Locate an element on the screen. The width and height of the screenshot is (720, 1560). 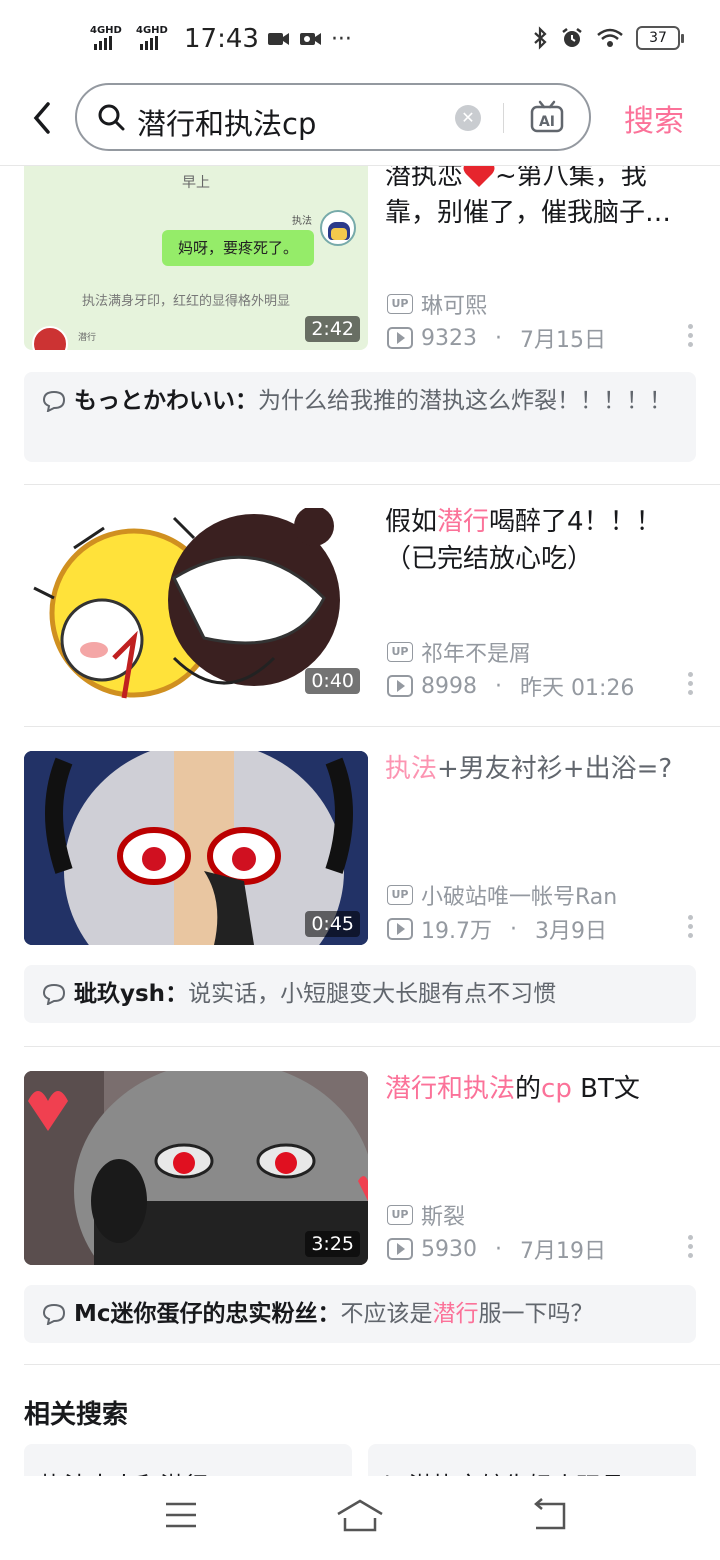
hot-comment: Mc迷你蛋仔的忠实粉丝：不应该是潜行服一下吗？ is located at coordinates (360, 1314).